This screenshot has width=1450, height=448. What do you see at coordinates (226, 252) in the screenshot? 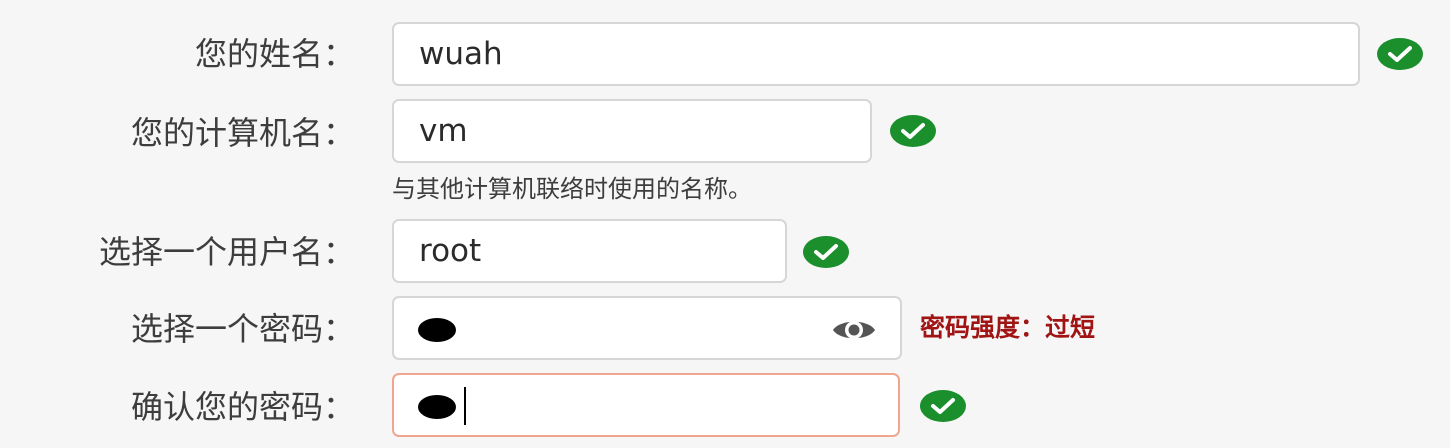
I see `username-label: 选择一个用户名：` at bounding box center [226, 252].